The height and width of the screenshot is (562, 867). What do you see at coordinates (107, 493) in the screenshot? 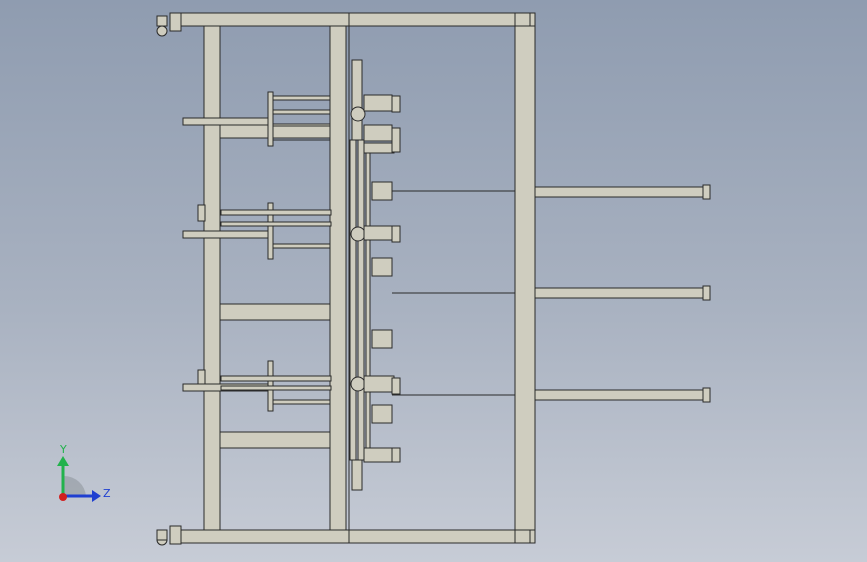
I see `z-axis-label: Z` at bounding box center [107, 493].